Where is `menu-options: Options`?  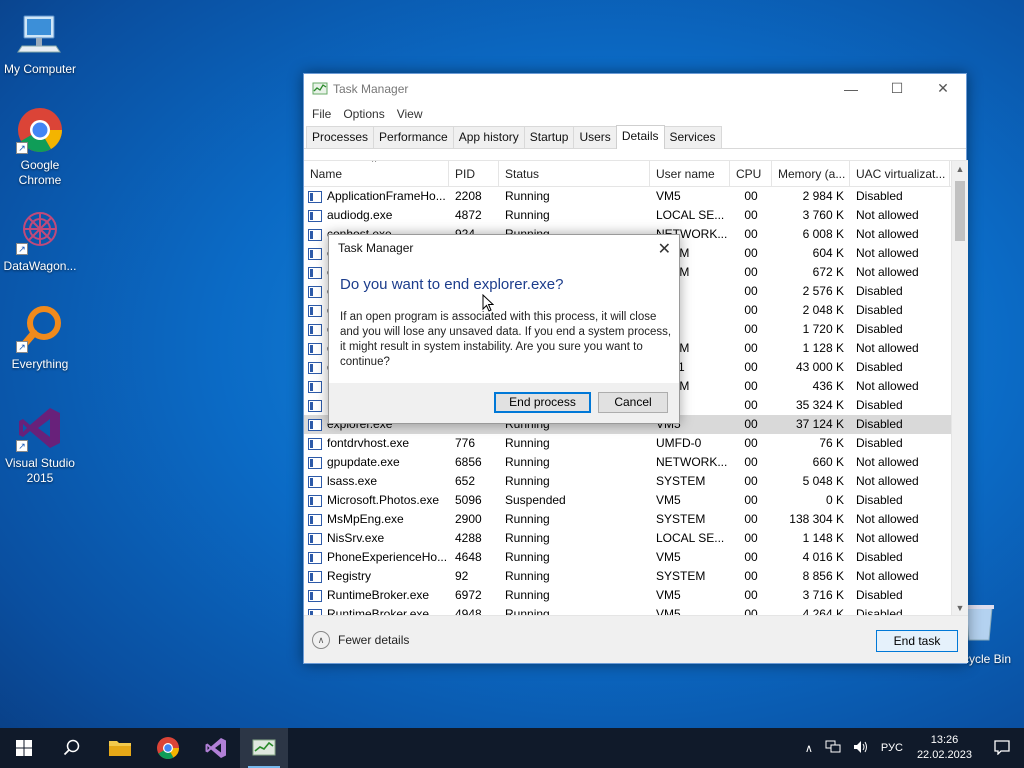 menu-options: Options is located at coordinates (363, 114).